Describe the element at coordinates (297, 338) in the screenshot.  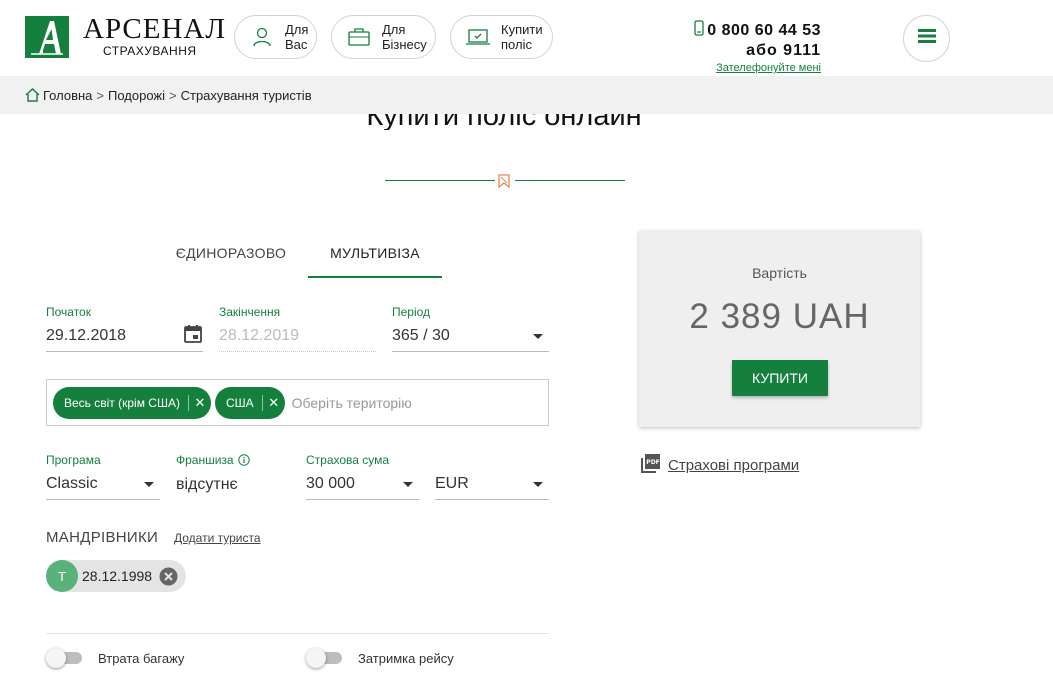
I see `end-date-value: 28.12.2019` at that location.